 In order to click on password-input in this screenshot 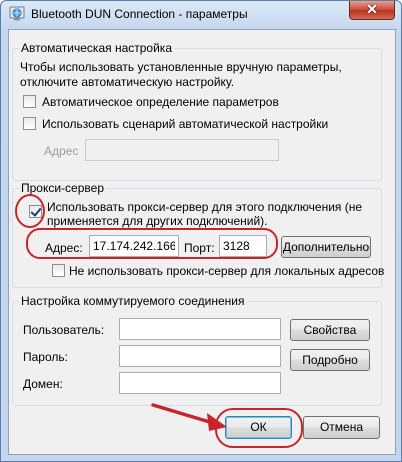, I will do `click(200, 356)`.